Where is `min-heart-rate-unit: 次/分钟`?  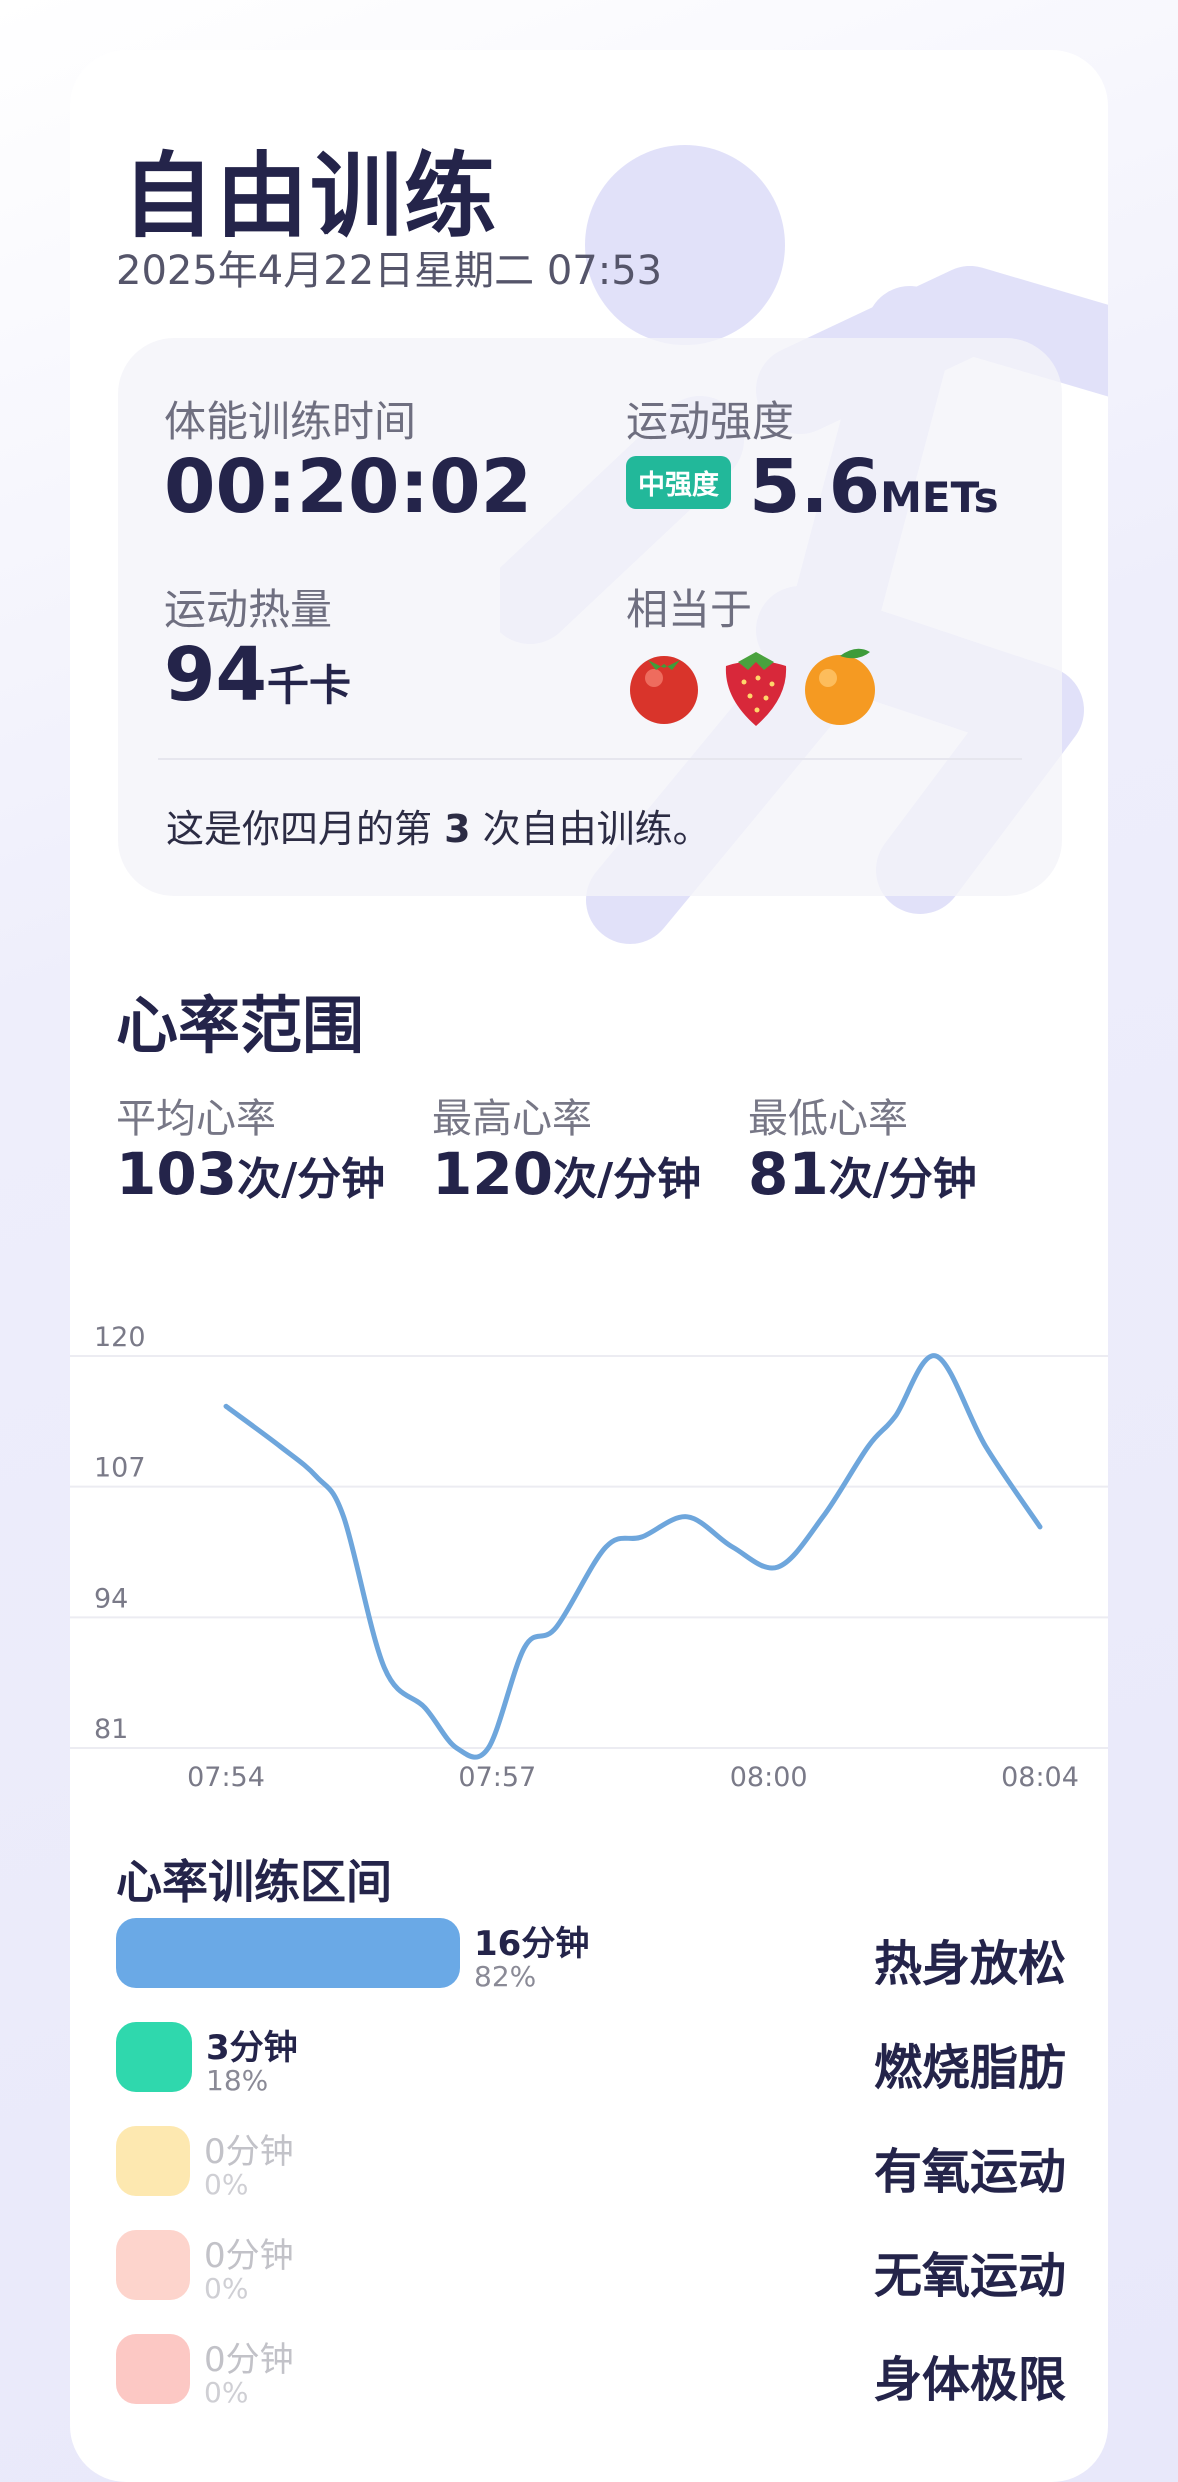
min-heart-rate-unit: 次/分钟 is located at coordinates (902, 1179).